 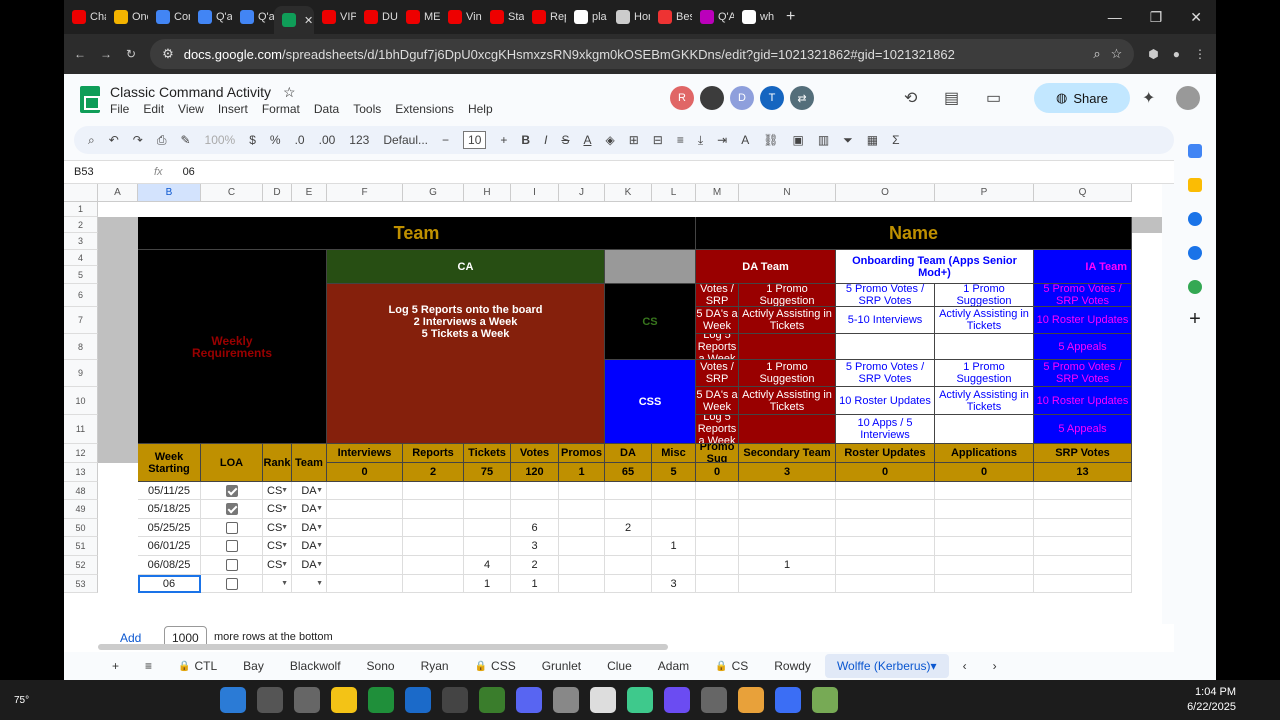 What do you see at coordinates (802, 98) in the screenshot?
I see `collaborator-more-icon: ⇄` at bounding box center [802, 98].